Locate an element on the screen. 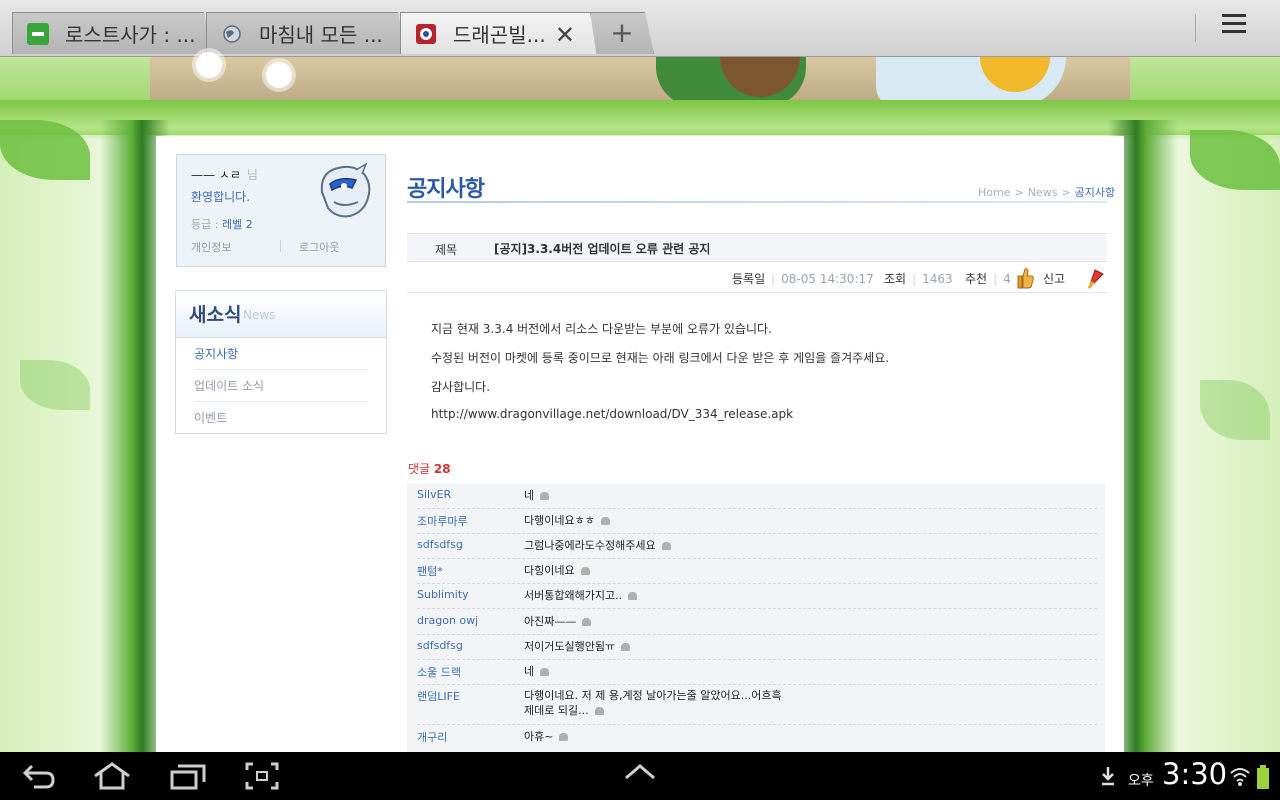 This screenshot has width=1280, height=800. breadcrumb-home: Home is located at coordinates (994, 192).